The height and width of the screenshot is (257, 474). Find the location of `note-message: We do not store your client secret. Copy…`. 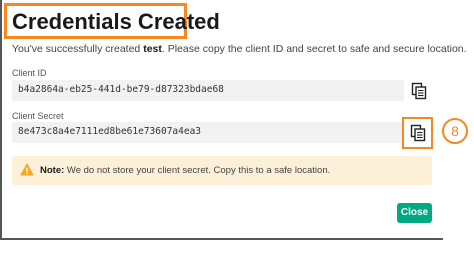

note-message: We do not store your client secret. Copy… is located at coordinates (197, 170).